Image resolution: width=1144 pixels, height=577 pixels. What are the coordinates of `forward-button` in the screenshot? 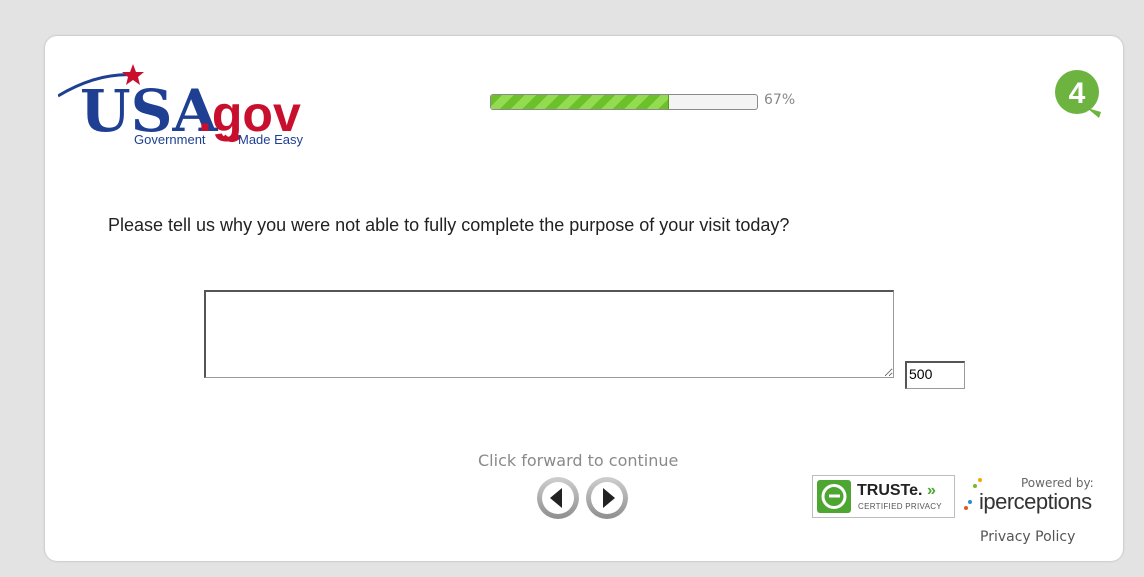 It's located at (607, 498).